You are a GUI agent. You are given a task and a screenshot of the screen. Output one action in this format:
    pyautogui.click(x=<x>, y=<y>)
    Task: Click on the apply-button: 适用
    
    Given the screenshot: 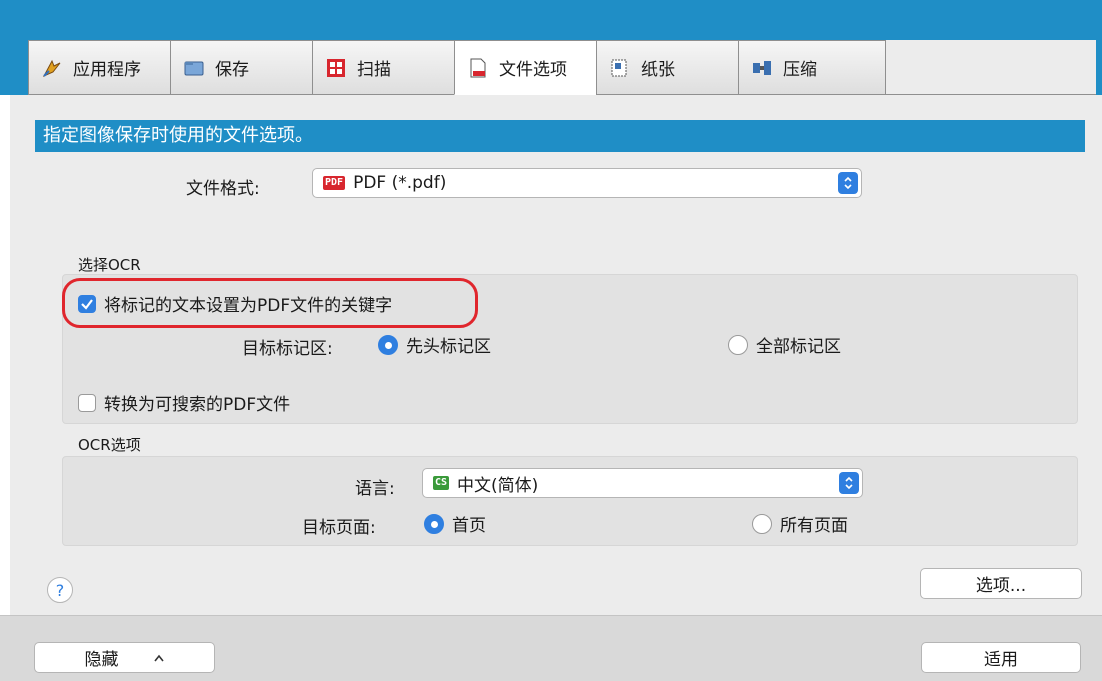 What is the action you would take?
    pyautogui.click(x=1001, y=657)
    